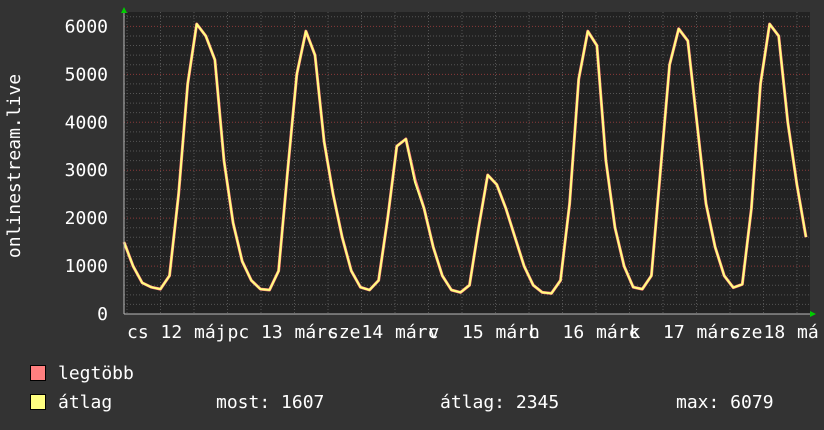 The image size is (824, 430). I want to click on y-tick-label: 2000, so click(86, 218).